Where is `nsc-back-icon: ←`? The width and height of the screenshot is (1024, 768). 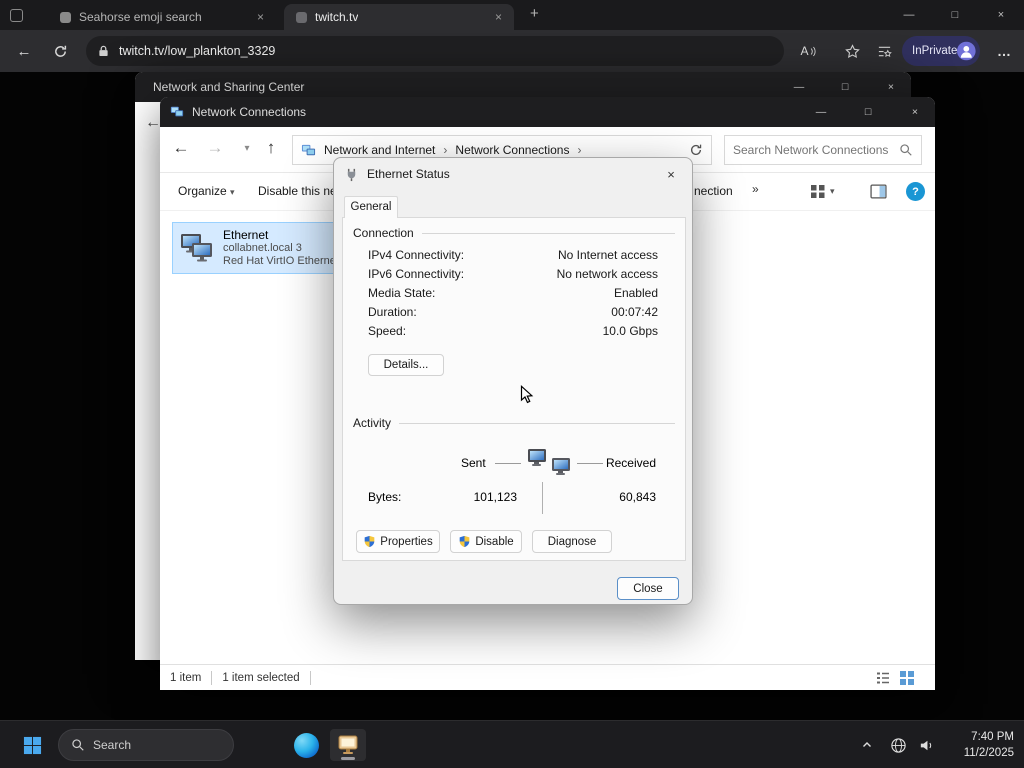
nsc-back-icon: ← is located at coordinates (153, 123).